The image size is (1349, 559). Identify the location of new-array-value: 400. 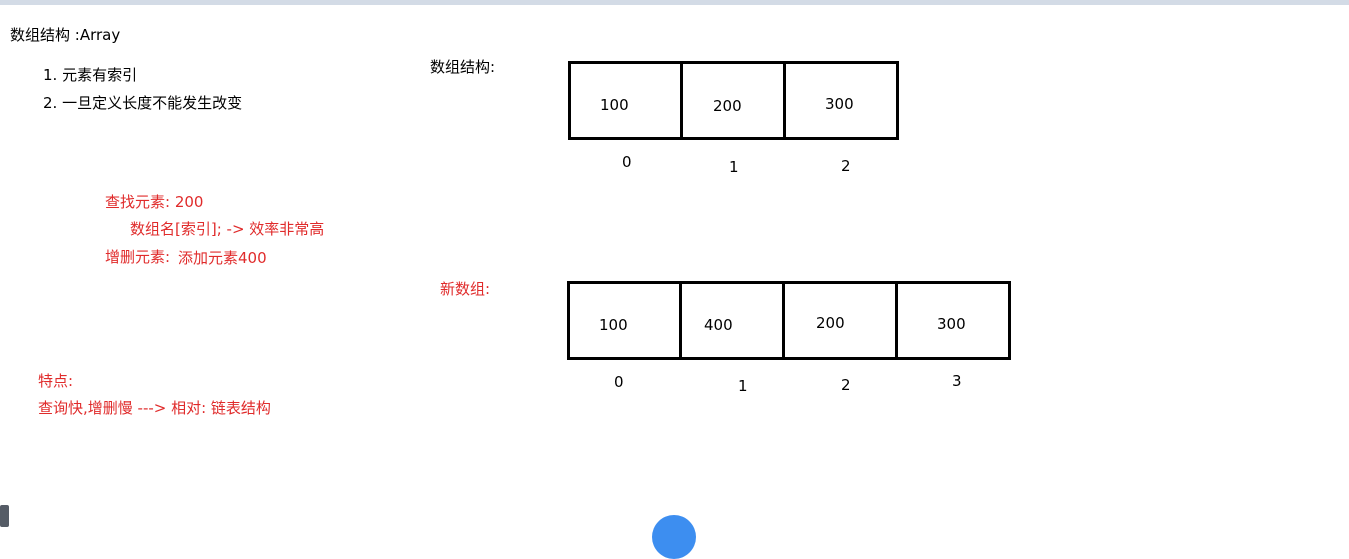
(718, 325).